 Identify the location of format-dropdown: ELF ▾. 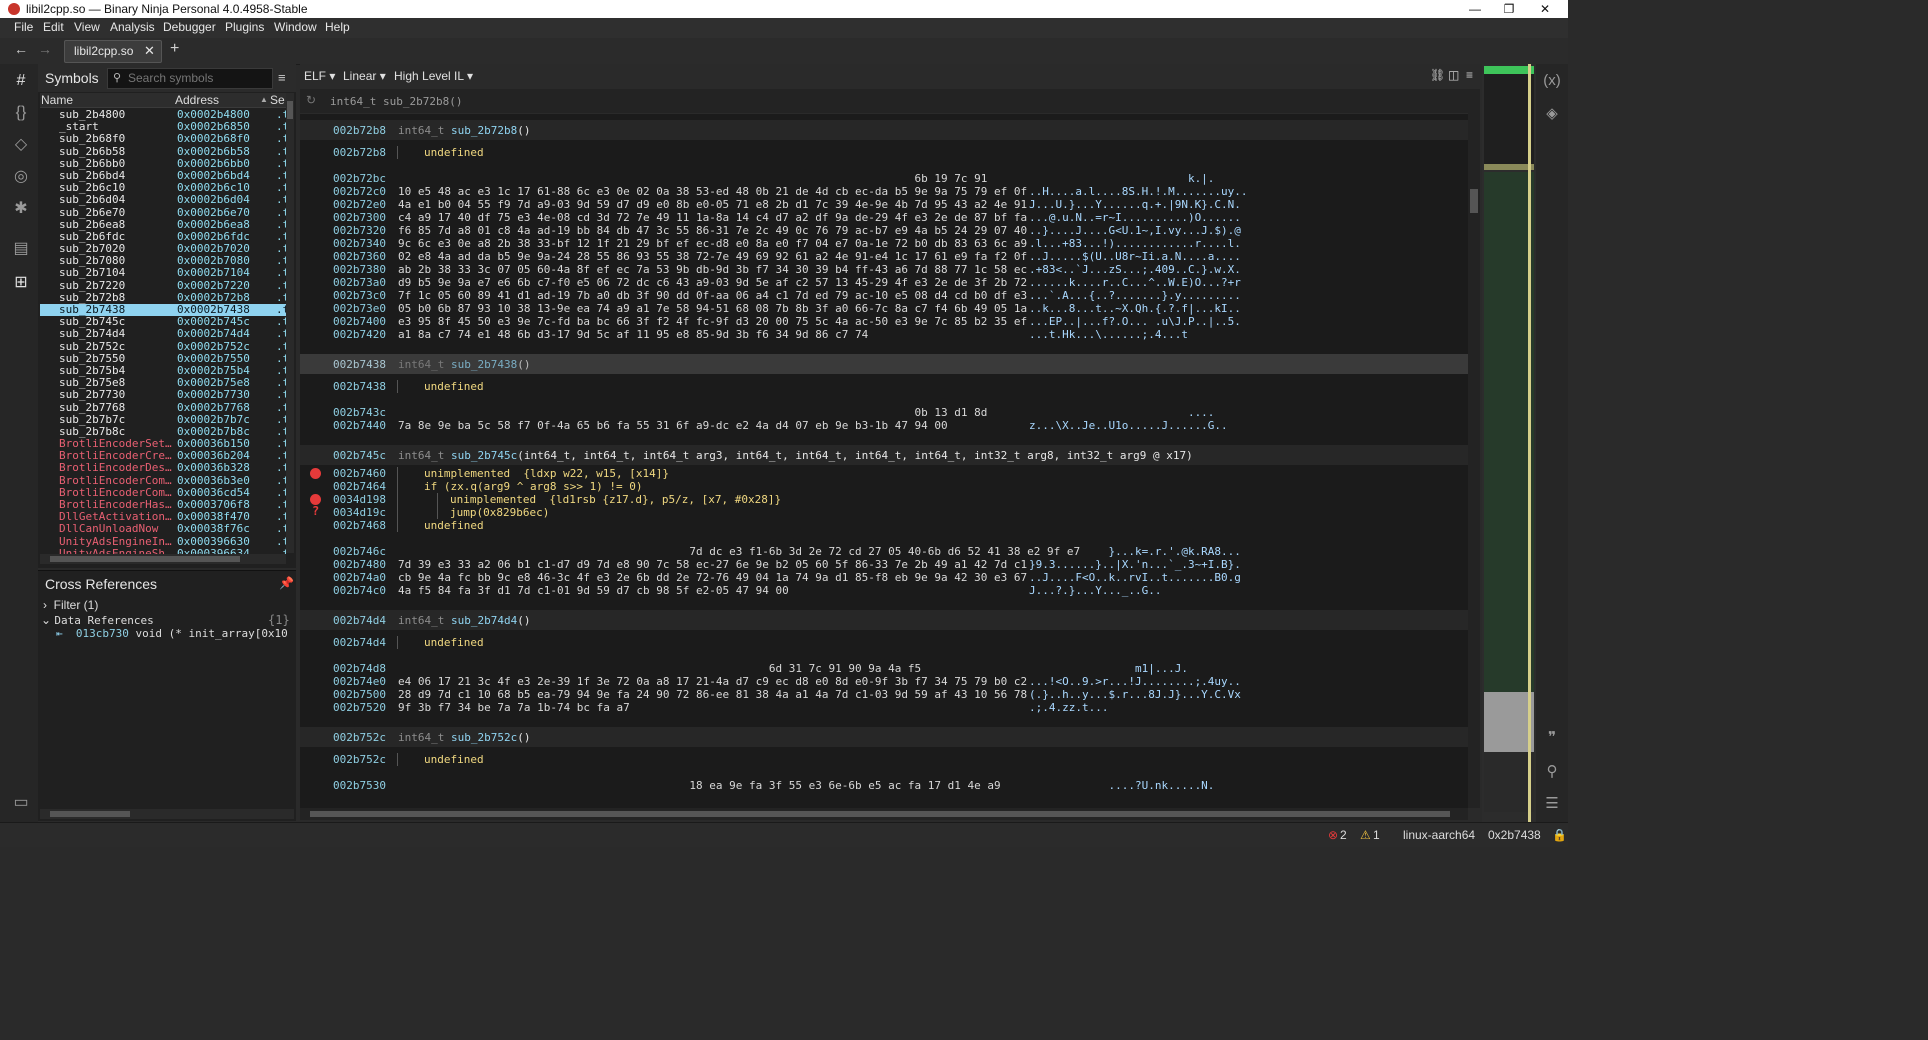
(319, 76).